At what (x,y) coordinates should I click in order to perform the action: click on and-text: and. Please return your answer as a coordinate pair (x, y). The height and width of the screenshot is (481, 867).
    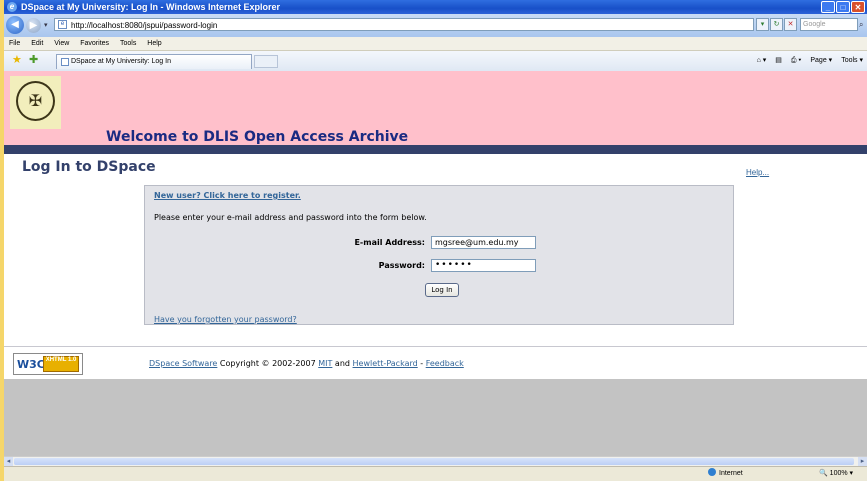
    Looking at the image, I should click on (342, 363).